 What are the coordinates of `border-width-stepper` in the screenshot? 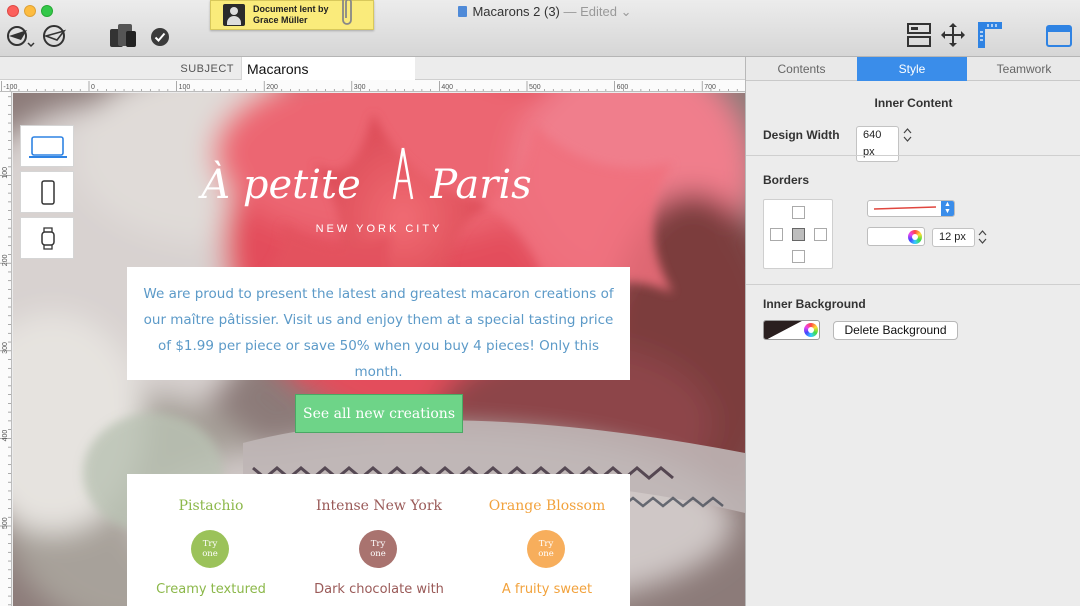 It's located at (982, 237).